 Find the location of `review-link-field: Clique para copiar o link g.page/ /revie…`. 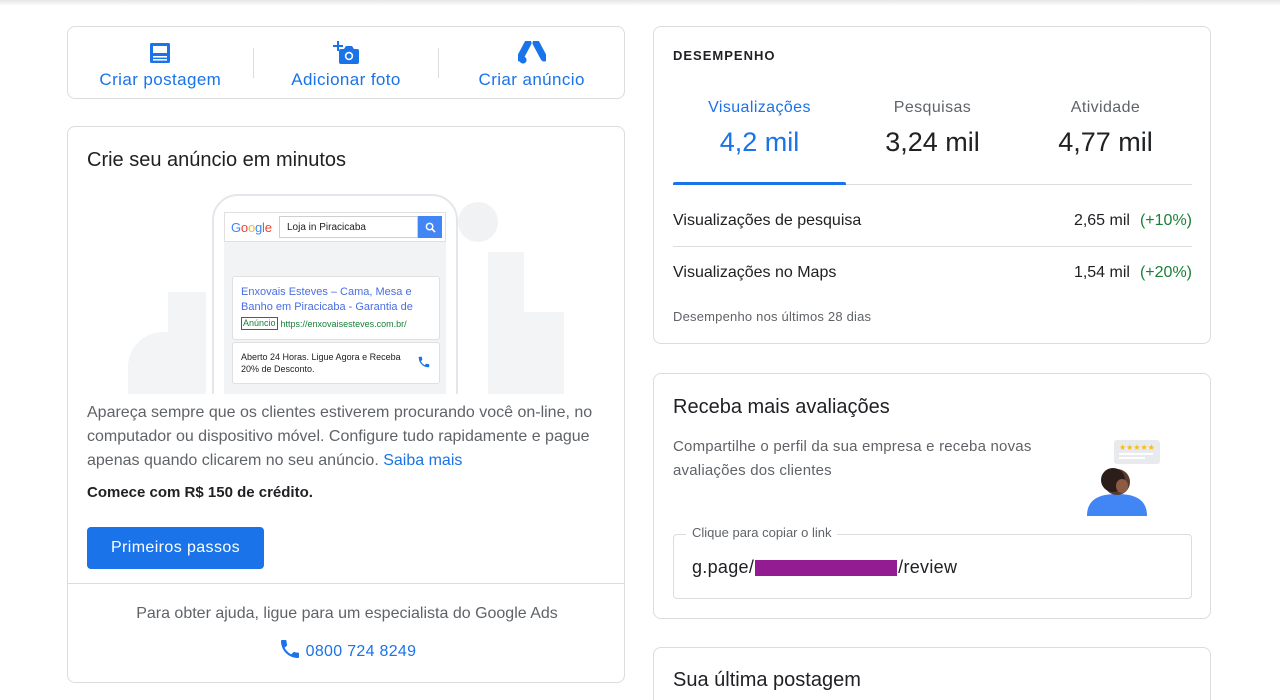

review-link-field: Clique para copiar o link g.page/ /revie… is located at coordinates (932, 562).